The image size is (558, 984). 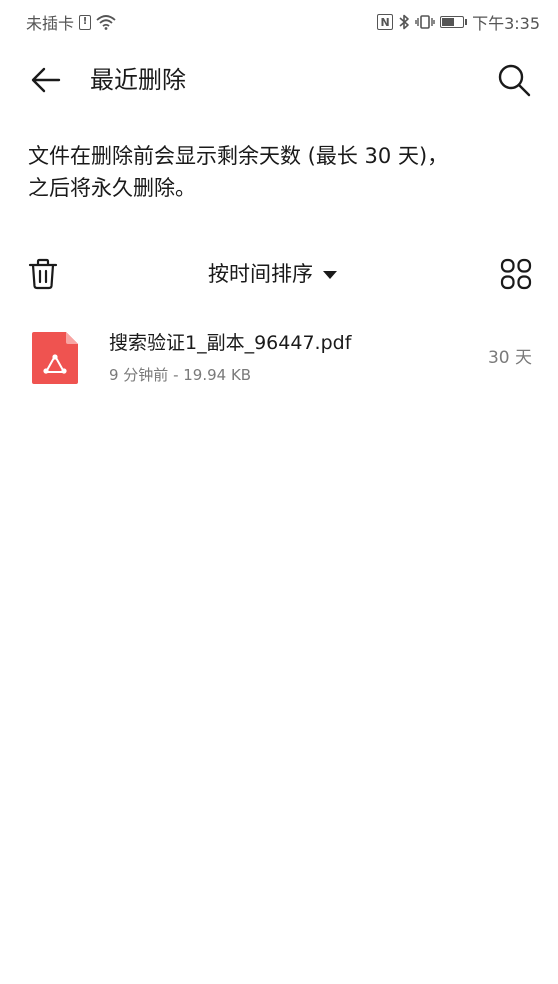 I want to click on nfc-icon: N, so click(x=385, y=22).